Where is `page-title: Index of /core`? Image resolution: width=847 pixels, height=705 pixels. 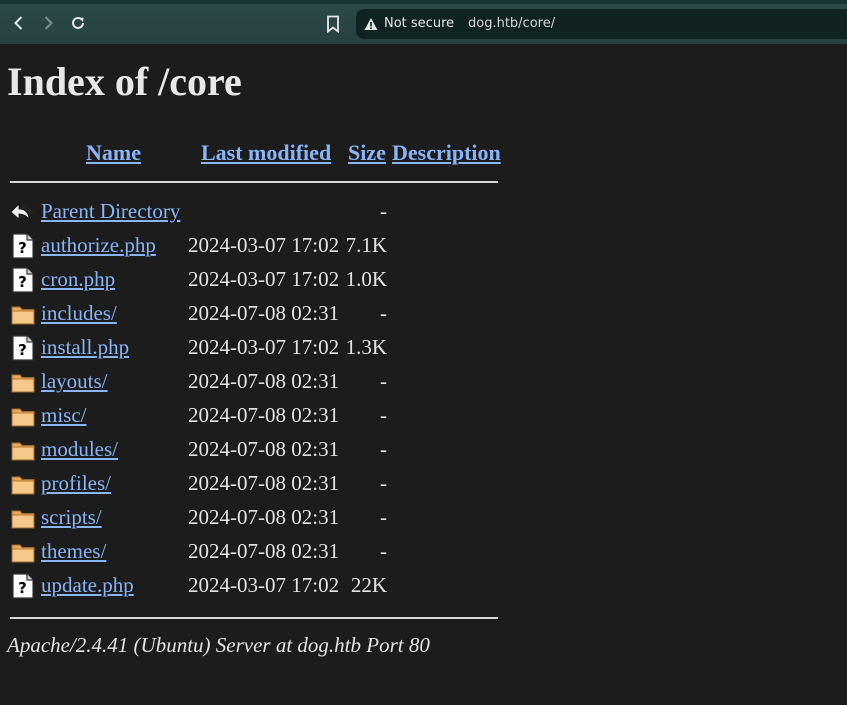 page-title: Index of /core is located at coordinates (124, 81).